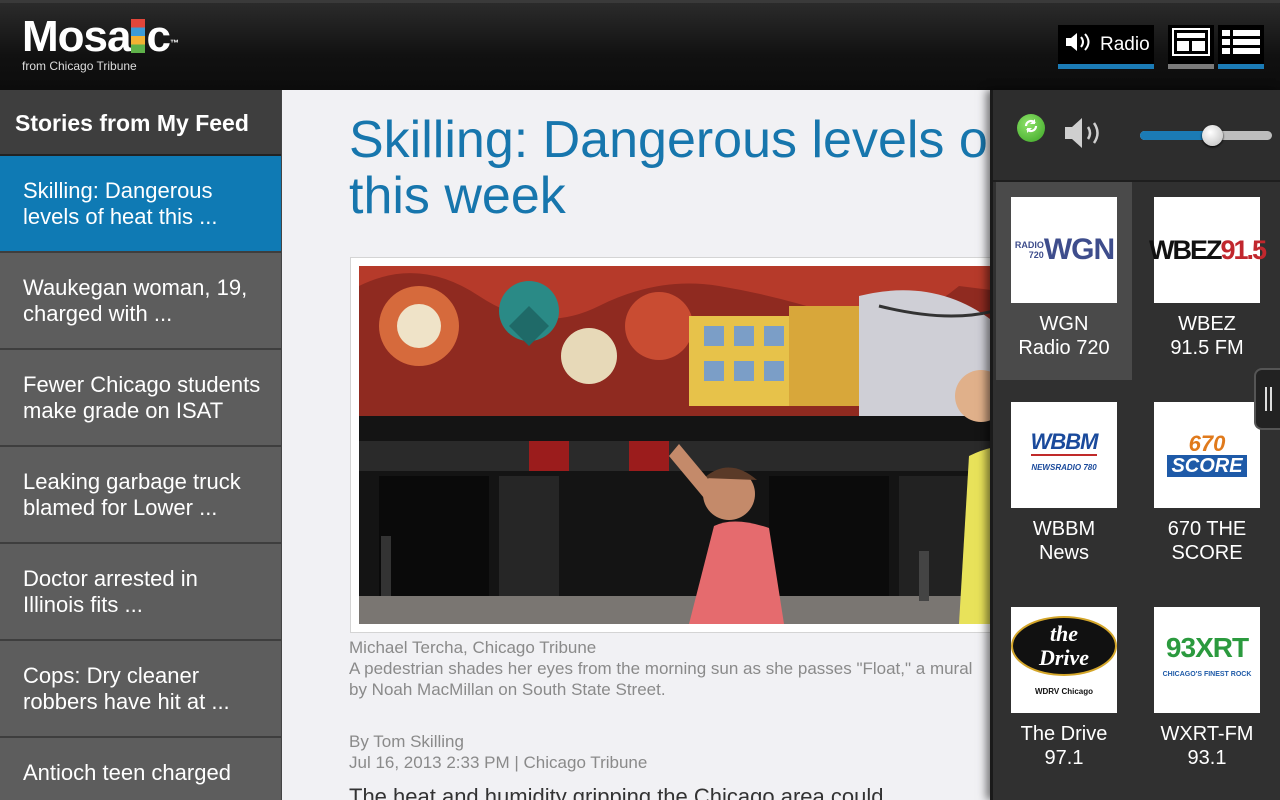  I want to click on top-bar: Mosa c™ from Chicago Tribune Radio, so click(640, 45).